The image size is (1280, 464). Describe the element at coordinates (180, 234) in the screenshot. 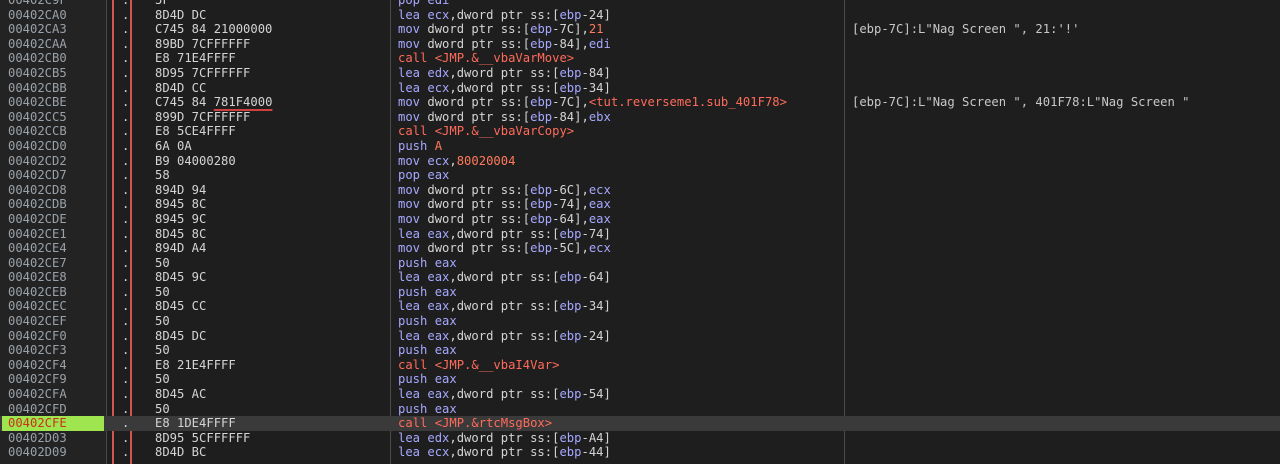

I see `bytes-cell: 8D45 8C` at that location.